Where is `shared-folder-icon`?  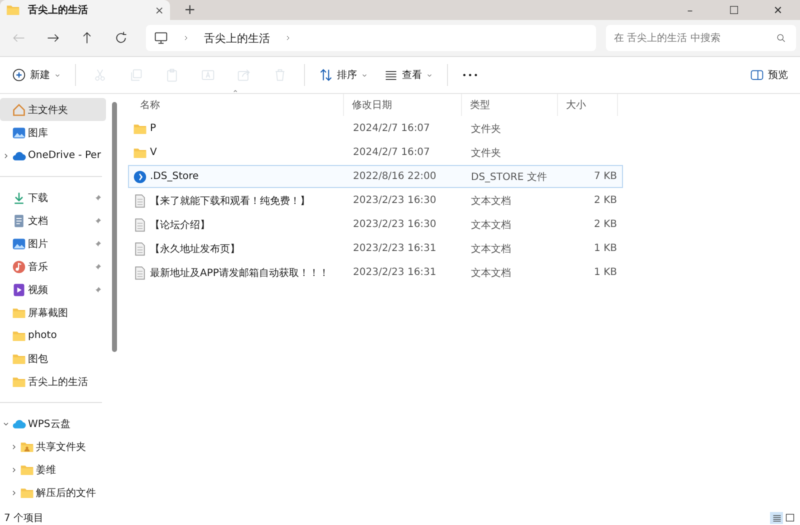 shared-folder-icon is located at coordinates (27, 447).